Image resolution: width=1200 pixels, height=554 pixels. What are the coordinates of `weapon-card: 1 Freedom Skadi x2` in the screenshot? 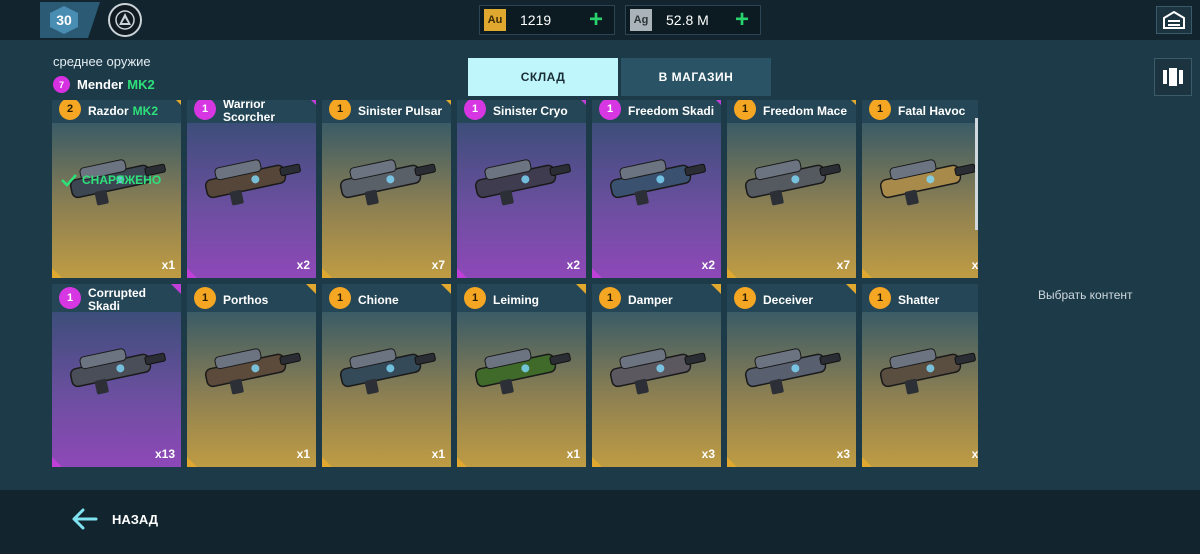 It's located at (656, 189).